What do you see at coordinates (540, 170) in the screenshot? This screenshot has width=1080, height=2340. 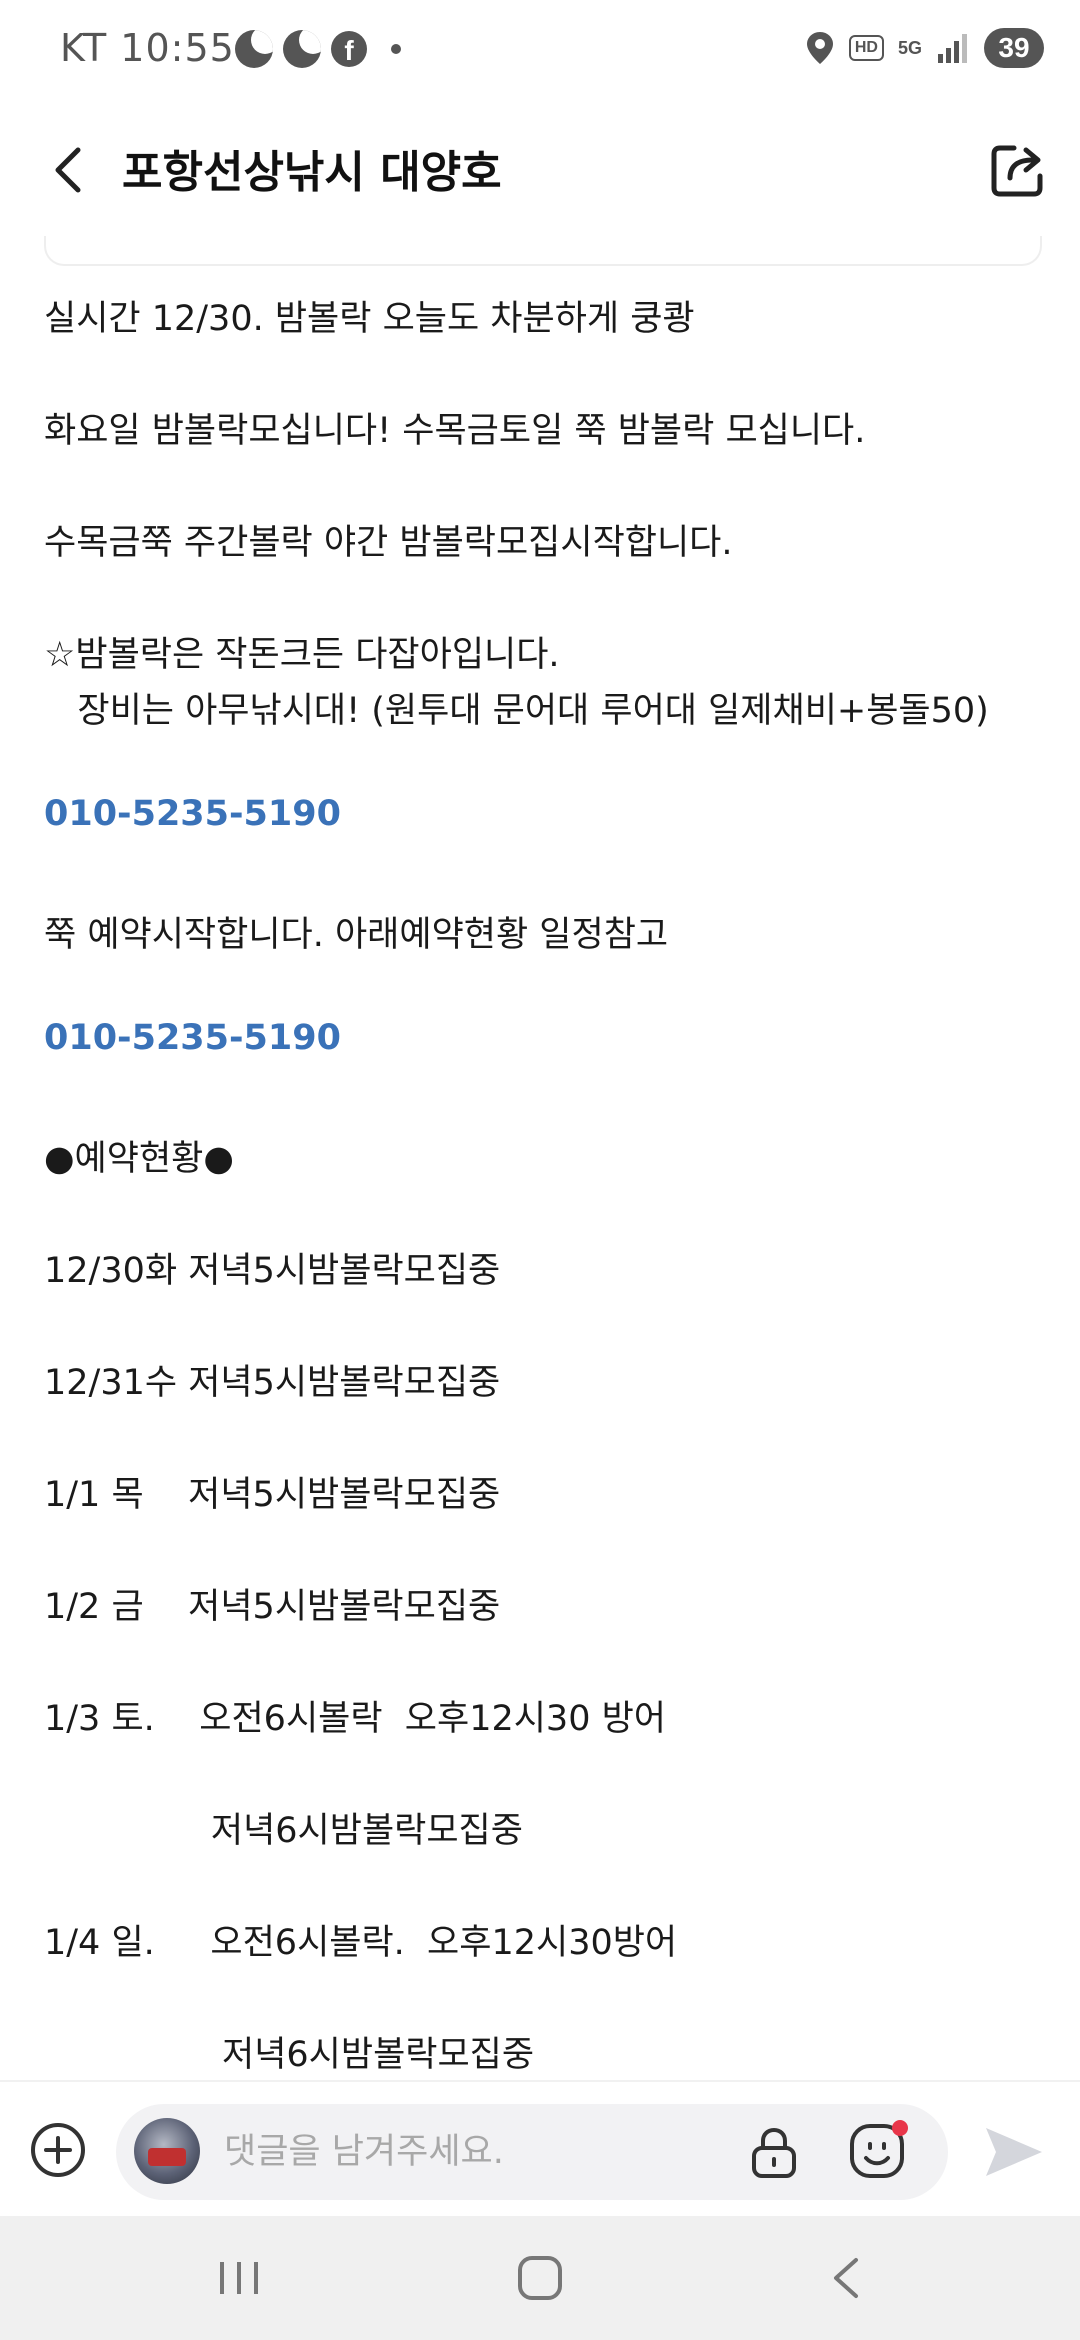 I see `app-header: 포항선상낚시 대양호` at bounding box center [540, 170].